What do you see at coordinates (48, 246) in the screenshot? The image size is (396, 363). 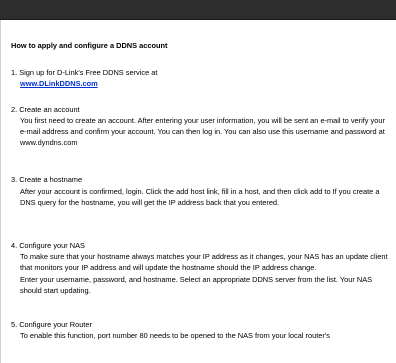 I see `step-4-heading: 4. Configure your NAS` at bounding box center [48, 246].